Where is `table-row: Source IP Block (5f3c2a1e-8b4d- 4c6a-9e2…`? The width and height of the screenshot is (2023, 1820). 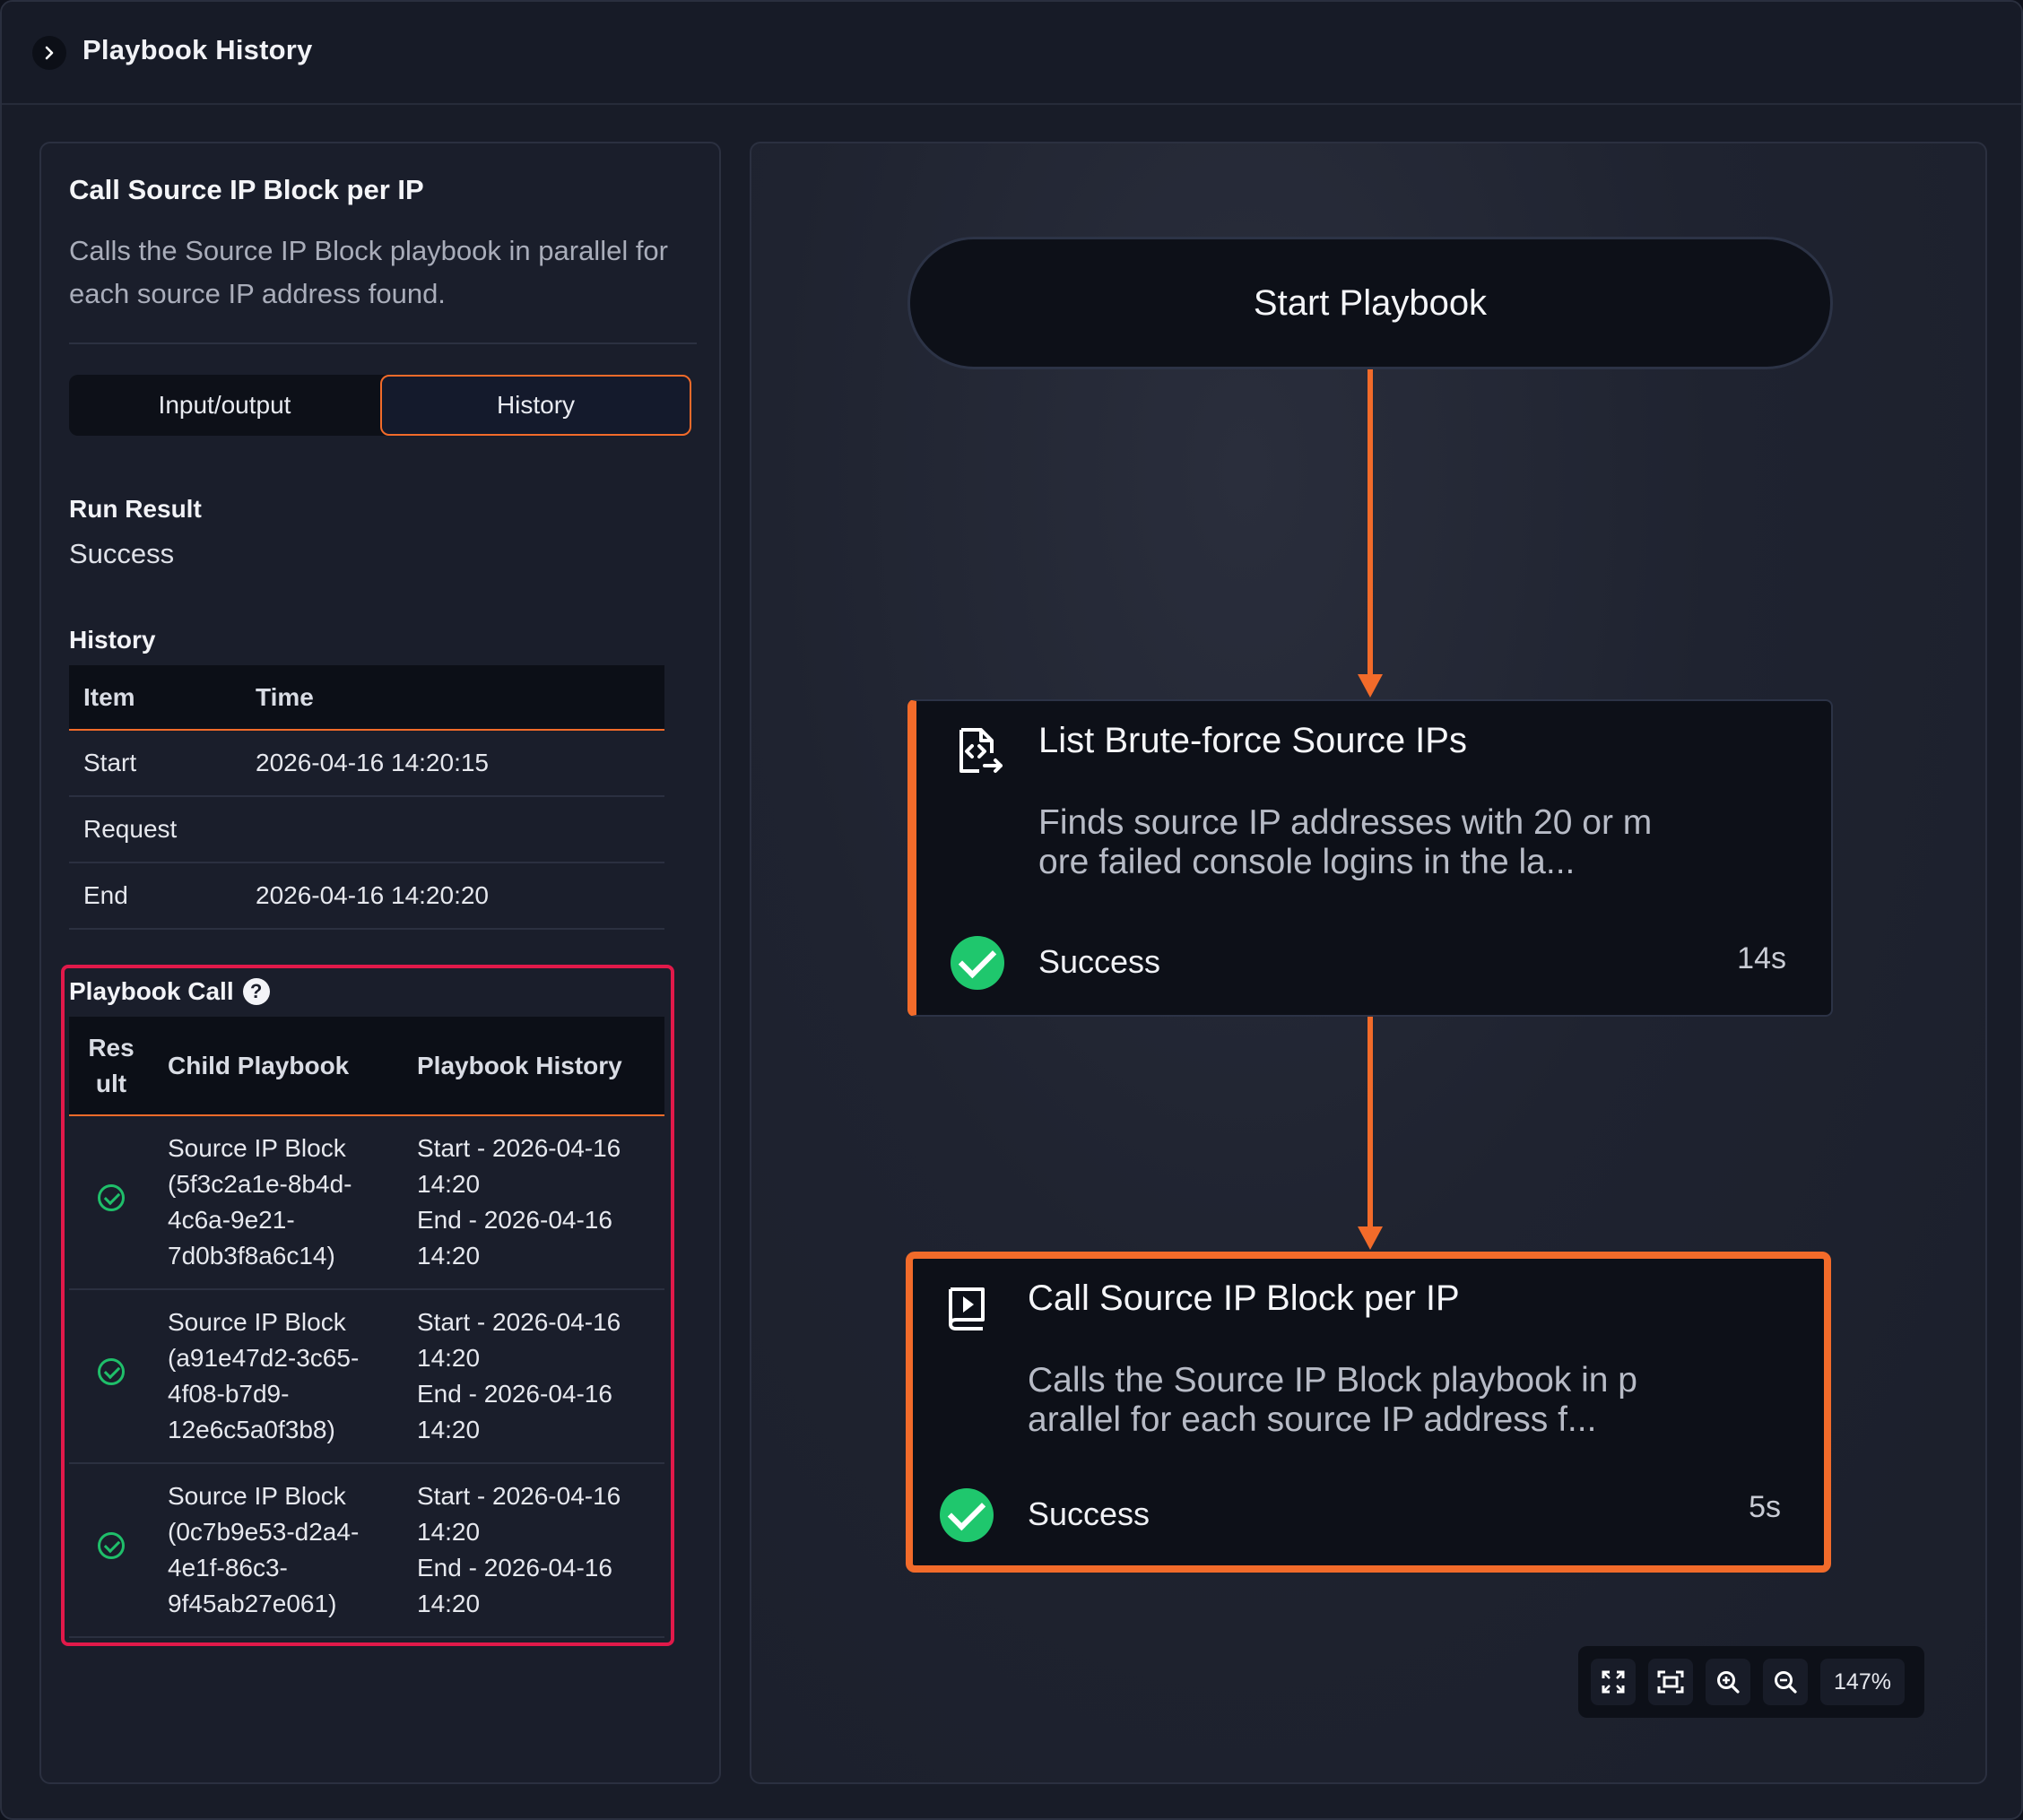 table-row: Source IP Block (5f3c2a1e-8b4d- 4c6a-9e2… is located at coordinates (366, 1202).